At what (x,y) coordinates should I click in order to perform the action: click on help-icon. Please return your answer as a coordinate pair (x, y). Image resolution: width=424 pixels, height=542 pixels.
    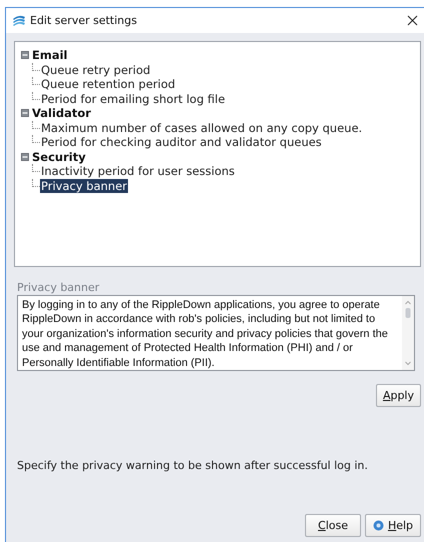
    Looking at the image, I should click on (378, 525).